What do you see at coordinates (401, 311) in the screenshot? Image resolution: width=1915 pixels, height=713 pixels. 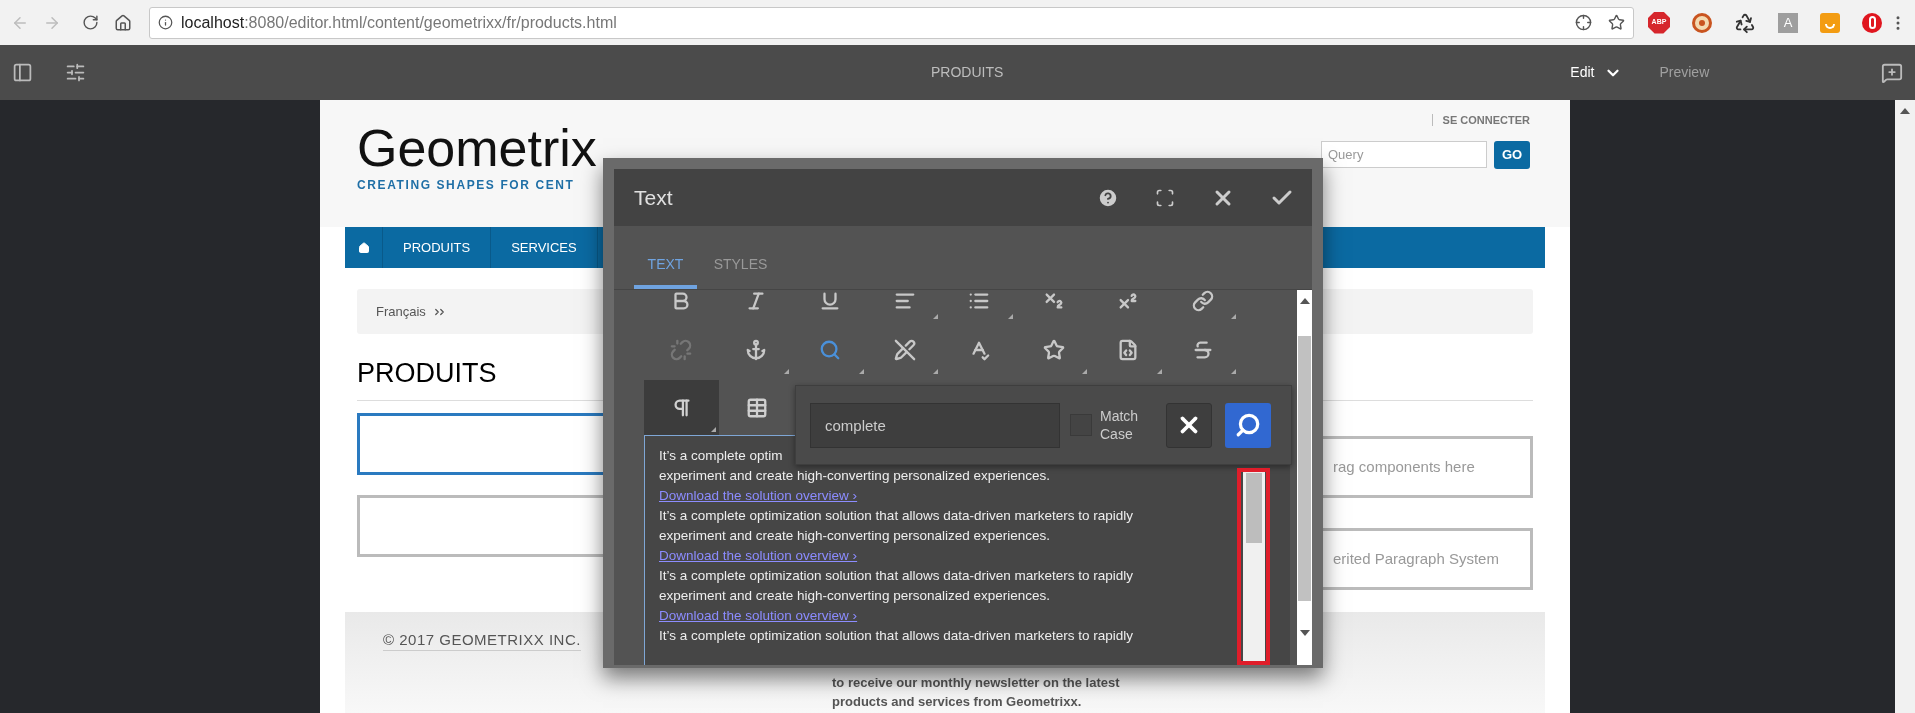 I see `breadcrumb-link: Français` at bounding box center [401, 311].